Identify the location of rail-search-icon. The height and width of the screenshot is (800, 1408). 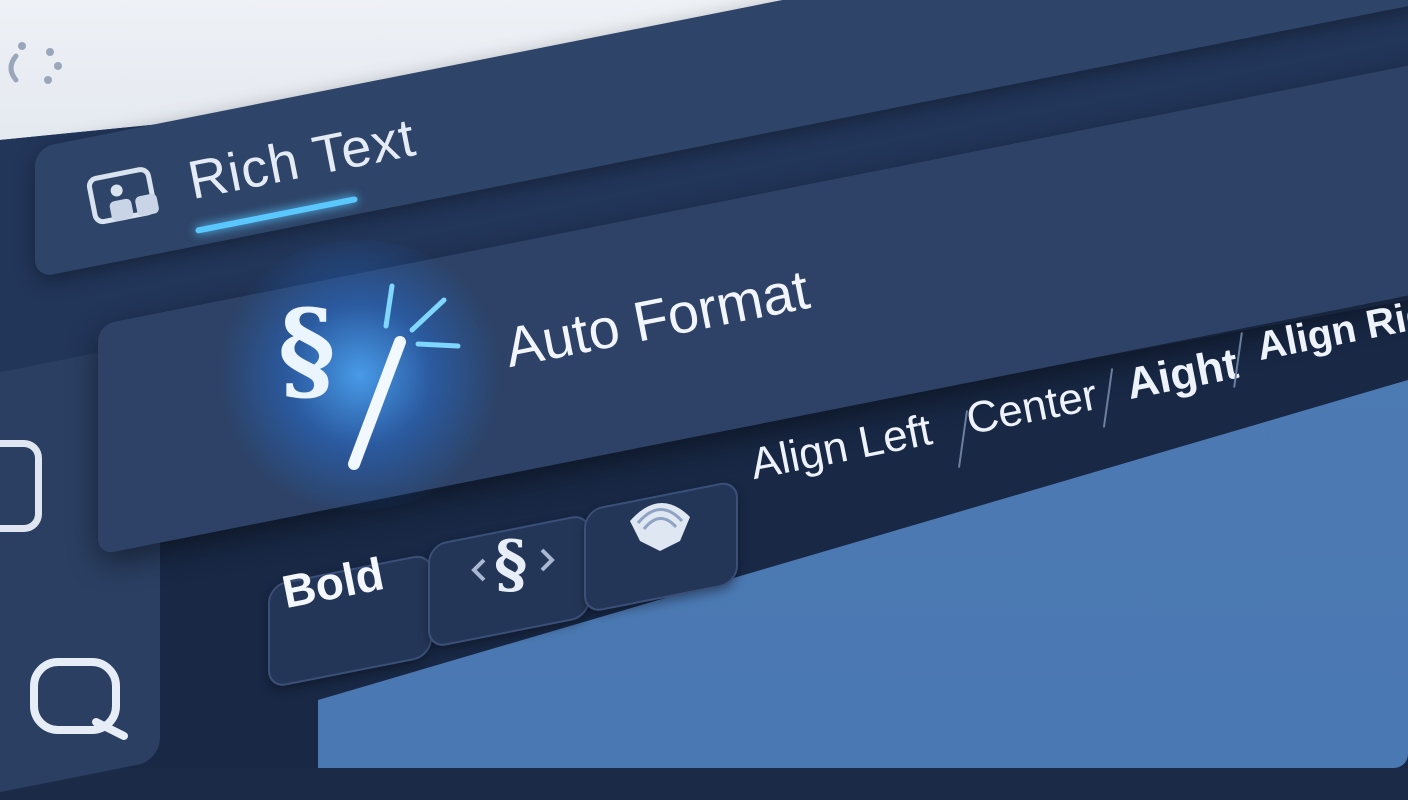
(82, 696).